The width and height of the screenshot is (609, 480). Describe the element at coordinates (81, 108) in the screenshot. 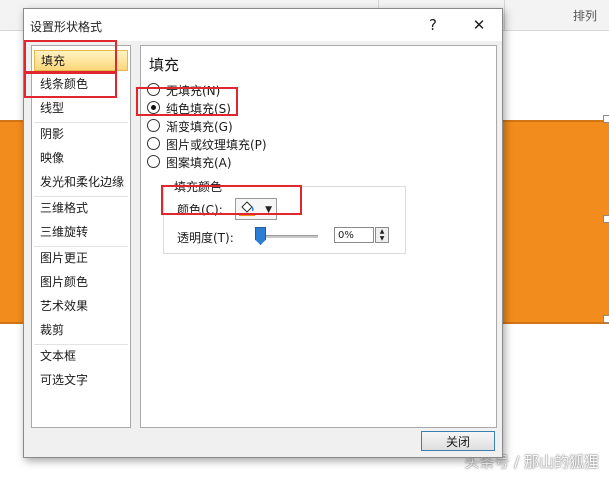

I see `nav-item-line-style: 线型` at that location.